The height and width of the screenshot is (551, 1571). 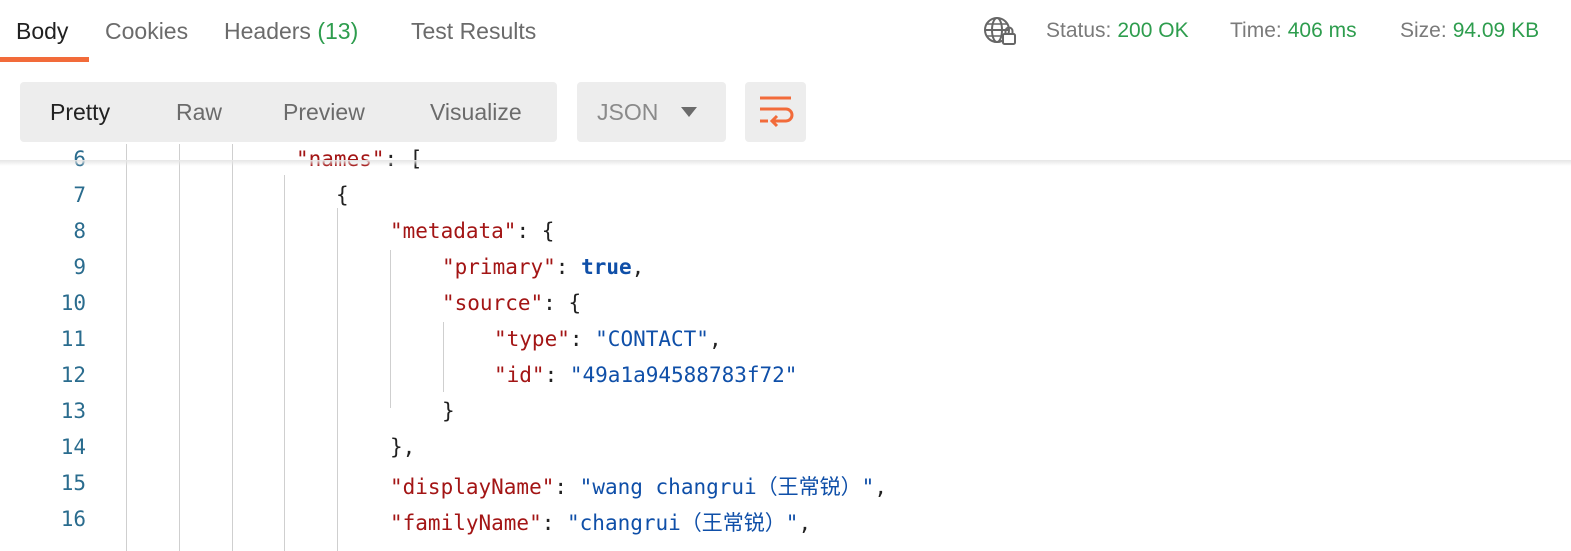 I want to click on code-line: "id": "49a1a94588783f72", so click(x=645, y=375).